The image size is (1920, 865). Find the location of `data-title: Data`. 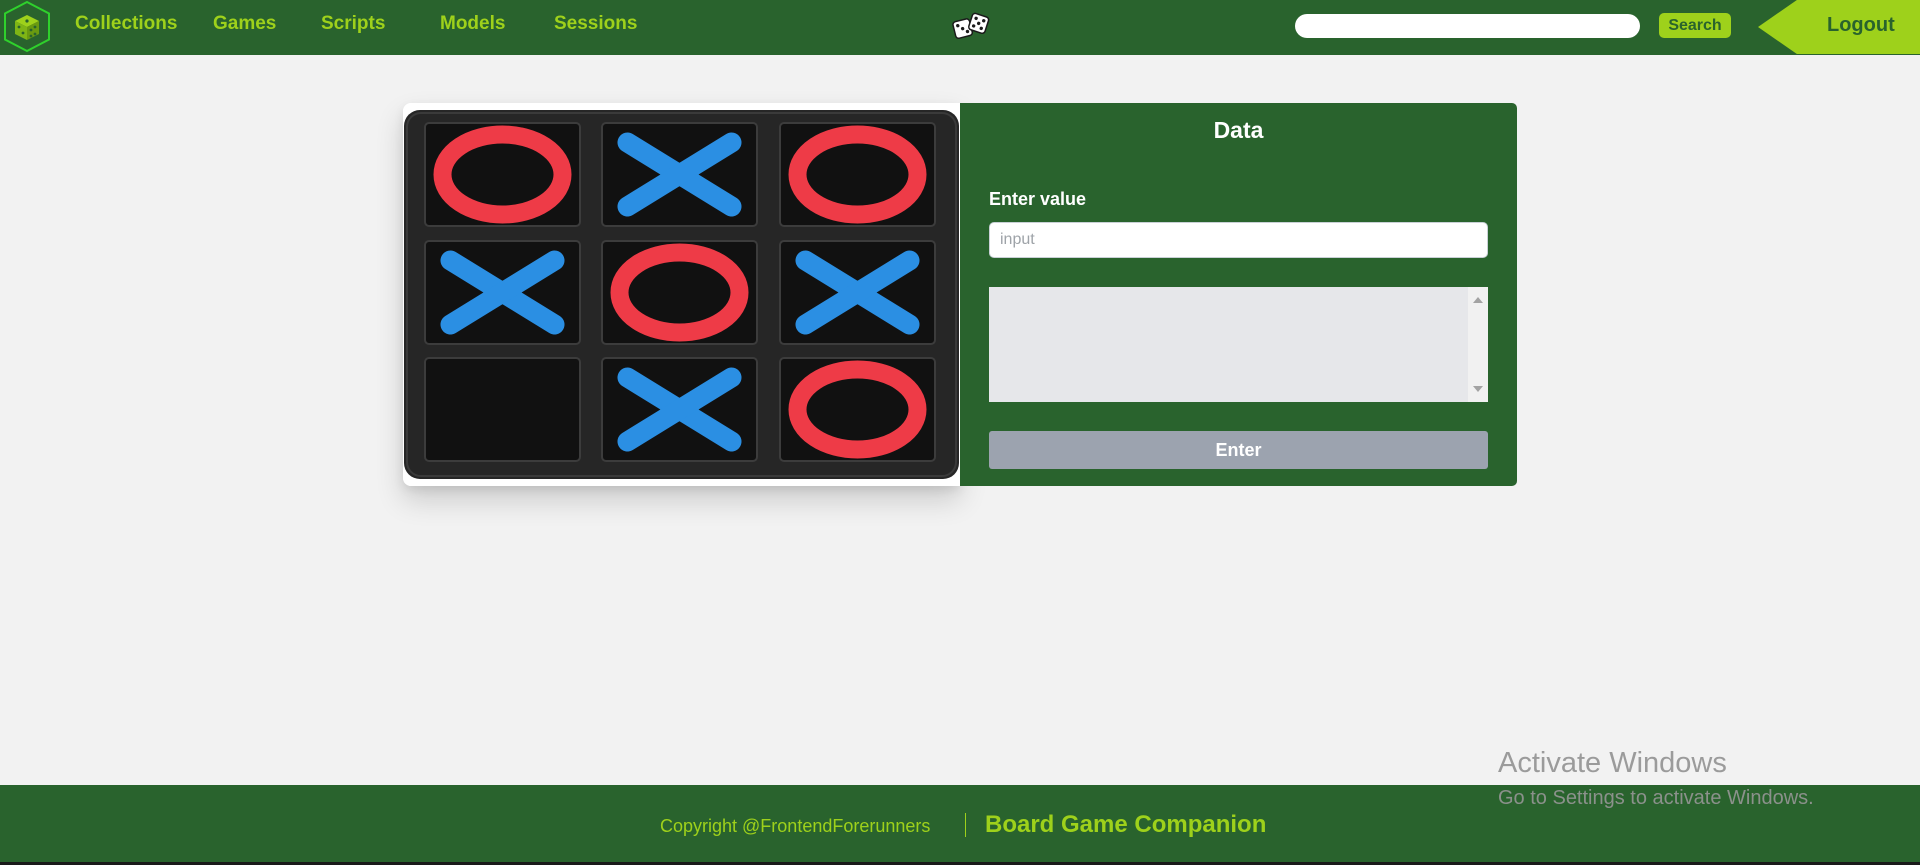

data-title: Data is located at coordinates (1238, 130).